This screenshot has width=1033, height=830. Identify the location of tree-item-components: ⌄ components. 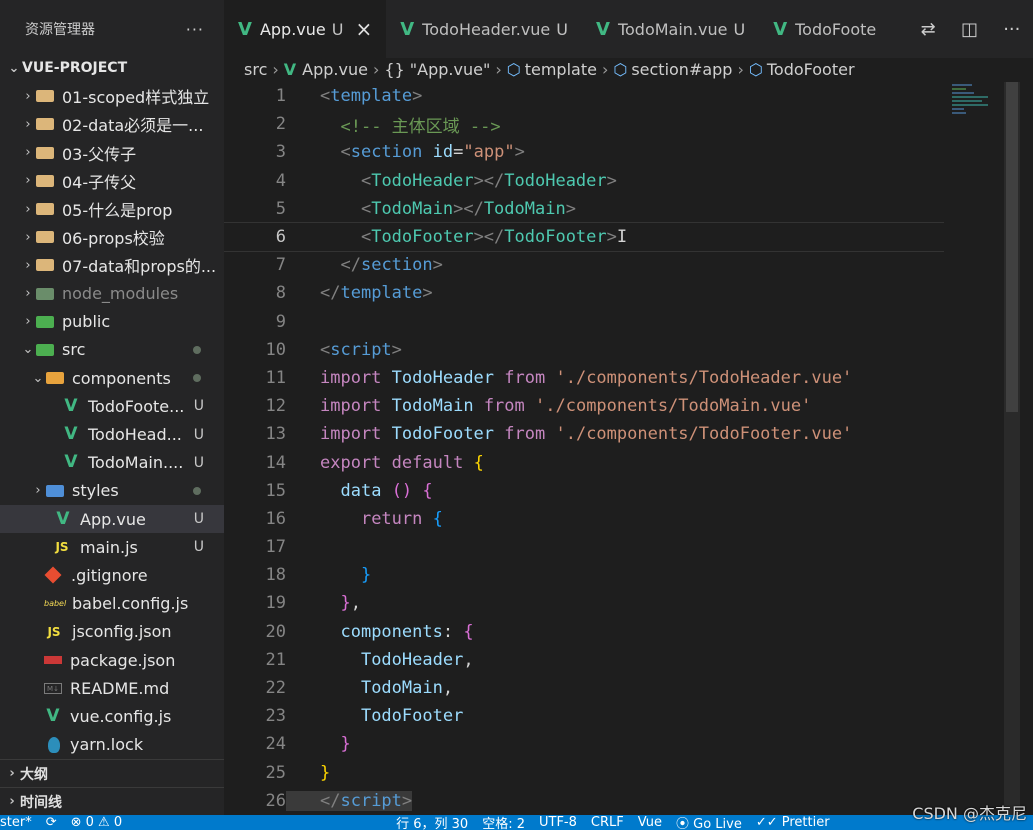
(112, 378).